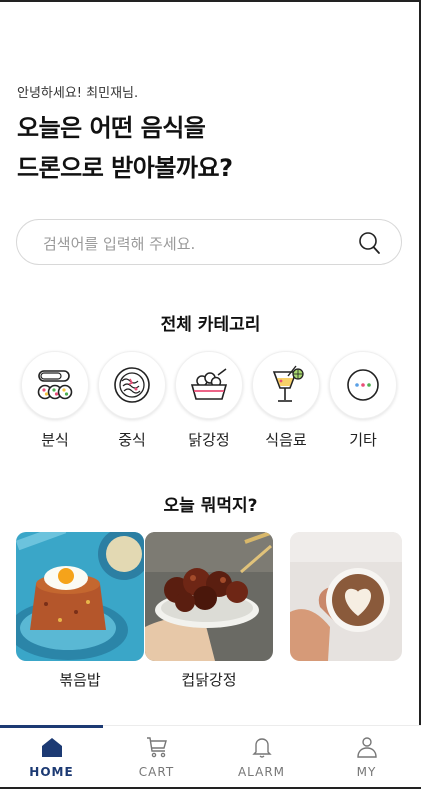 The width and height of the screenshot is (421, 789). I want to click on food-label: 컵닭강정, so click(209, 680).